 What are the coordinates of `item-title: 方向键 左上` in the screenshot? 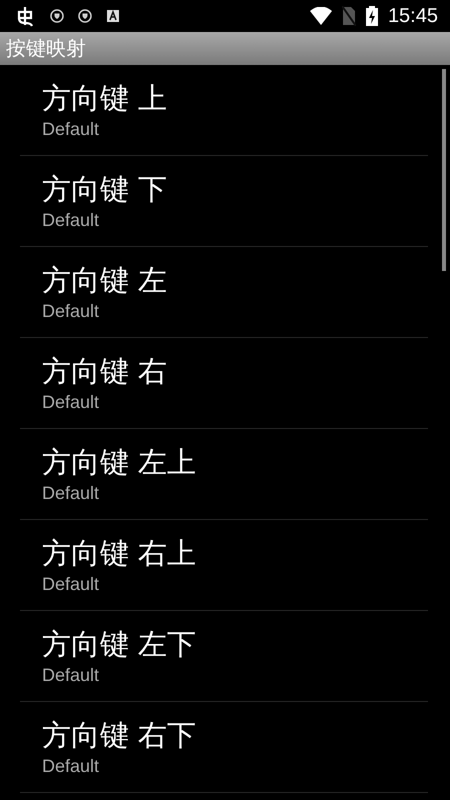 It's located at (120, 462).